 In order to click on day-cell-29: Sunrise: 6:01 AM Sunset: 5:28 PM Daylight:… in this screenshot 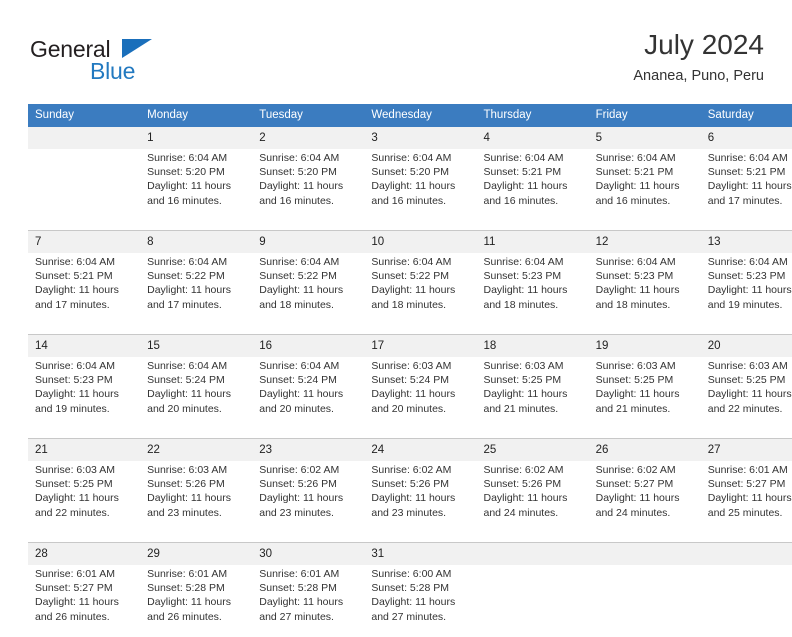, I will do `click(196, 601)`.